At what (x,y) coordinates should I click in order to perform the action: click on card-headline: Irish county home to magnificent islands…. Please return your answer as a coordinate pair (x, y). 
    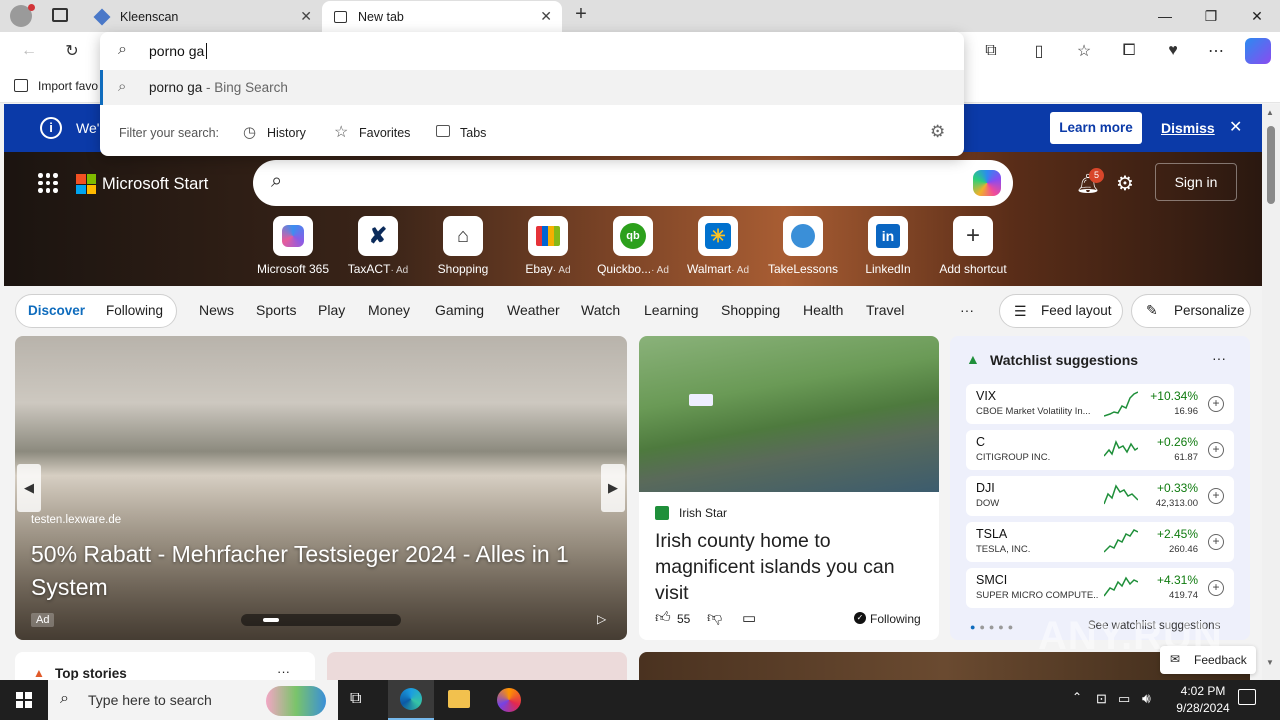
    Looking at the image, I should click on (793, 567).